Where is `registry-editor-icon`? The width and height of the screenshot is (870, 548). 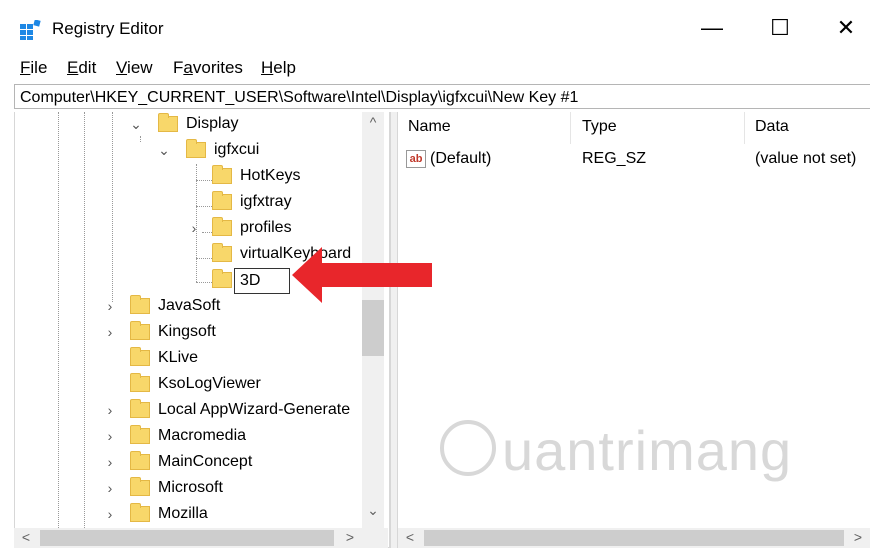
registry-editor-icon is located at coordinates (30, 30).